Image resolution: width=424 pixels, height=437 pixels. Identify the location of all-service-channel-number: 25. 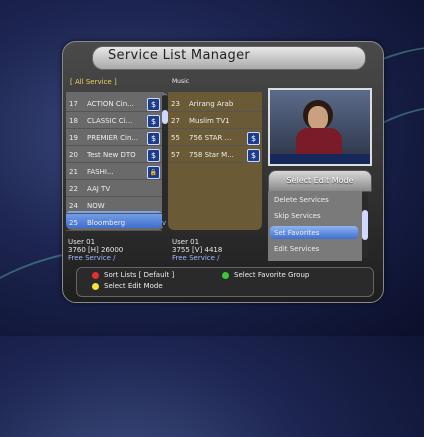
(73, 222).